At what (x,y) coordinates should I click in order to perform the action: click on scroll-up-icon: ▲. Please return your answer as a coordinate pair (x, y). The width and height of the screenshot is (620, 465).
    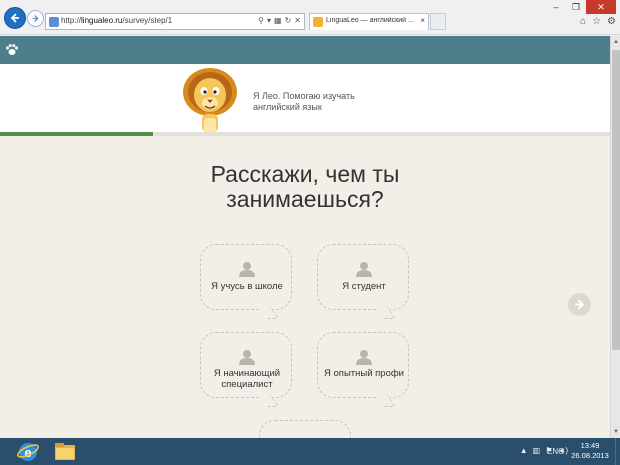
    Looking at the image, I should click on (616, 42).